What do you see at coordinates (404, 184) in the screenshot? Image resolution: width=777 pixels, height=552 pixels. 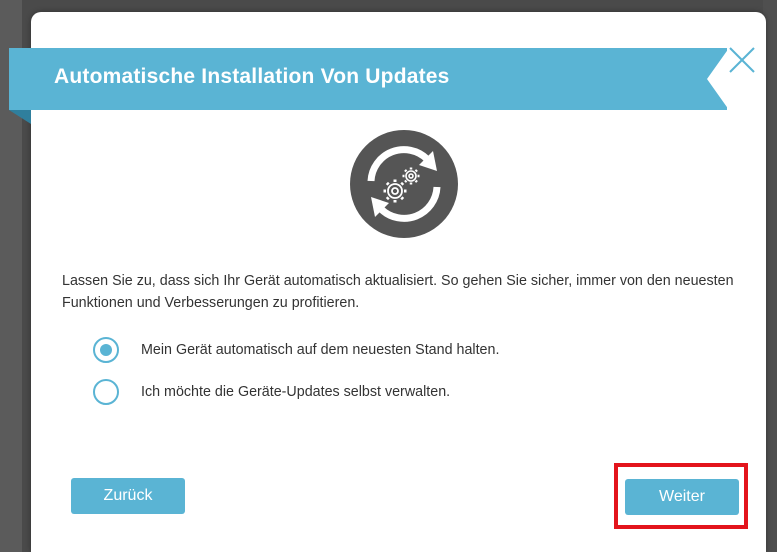 I see `auto-update-icon` at bounding box center [404, 184].